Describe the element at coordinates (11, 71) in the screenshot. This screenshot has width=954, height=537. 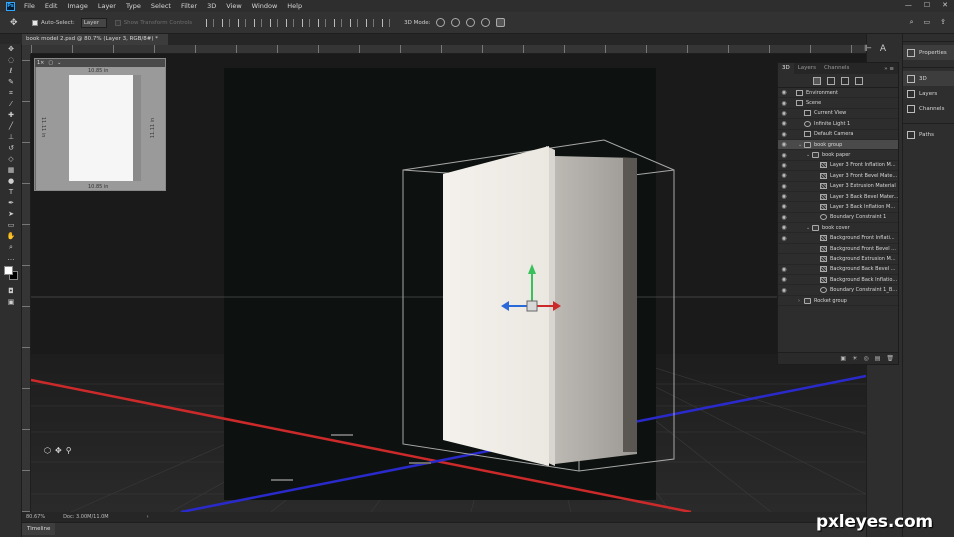
I see `lasso-tool-icon: ℓ` at that location.